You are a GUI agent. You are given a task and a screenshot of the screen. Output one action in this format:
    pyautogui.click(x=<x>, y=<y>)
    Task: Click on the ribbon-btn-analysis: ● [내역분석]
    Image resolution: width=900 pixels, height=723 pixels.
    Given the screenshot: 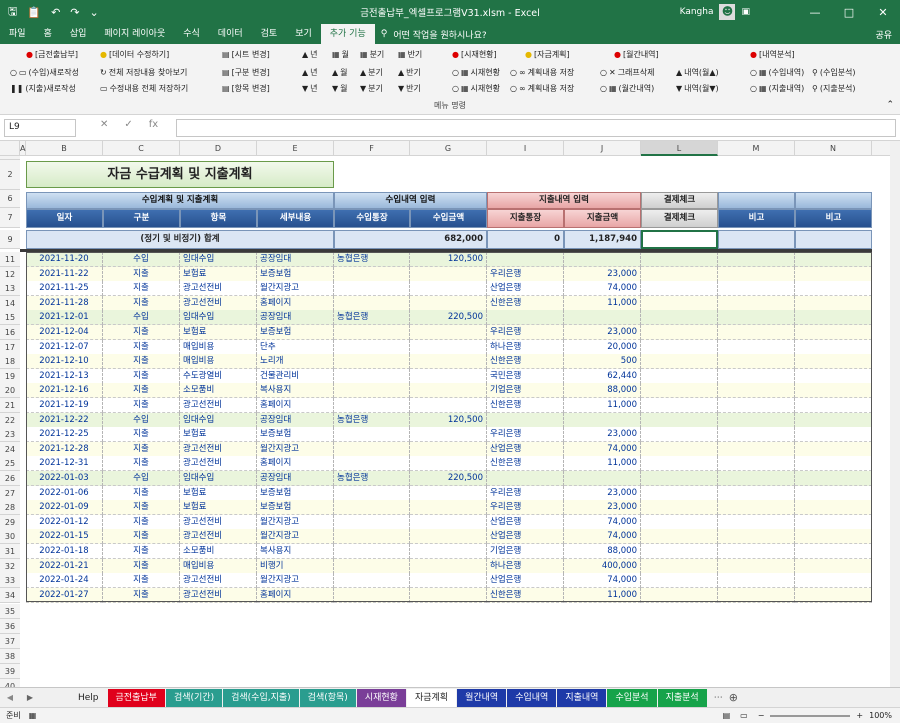 What is the action you would take?
    pyautogui.click(x=772, y=54)
    